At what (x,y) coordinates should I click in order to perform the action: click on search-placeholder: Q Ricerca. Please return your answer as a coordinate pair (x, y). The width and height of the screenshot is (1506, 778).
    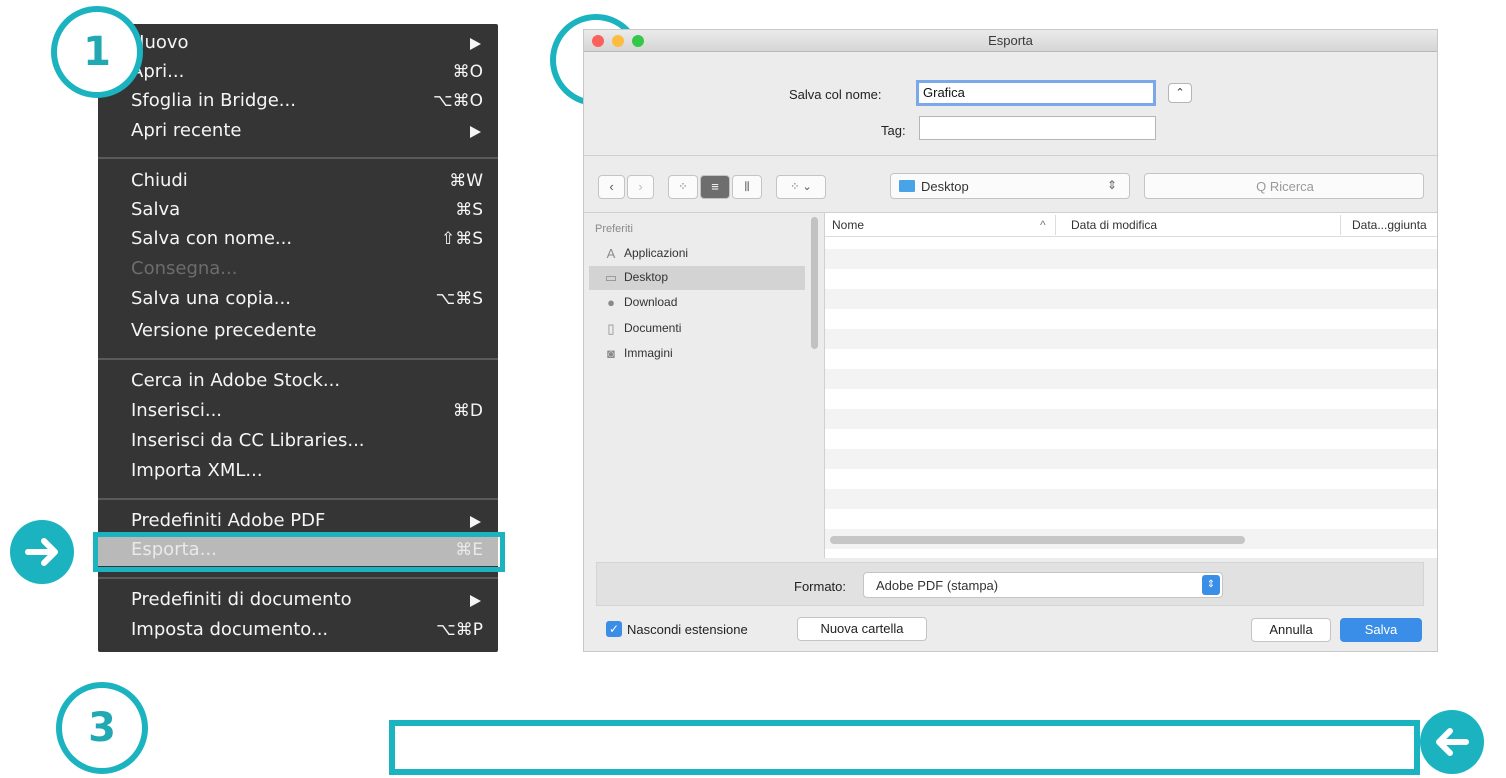
    Looking at the image, I should click on (1285, 186).